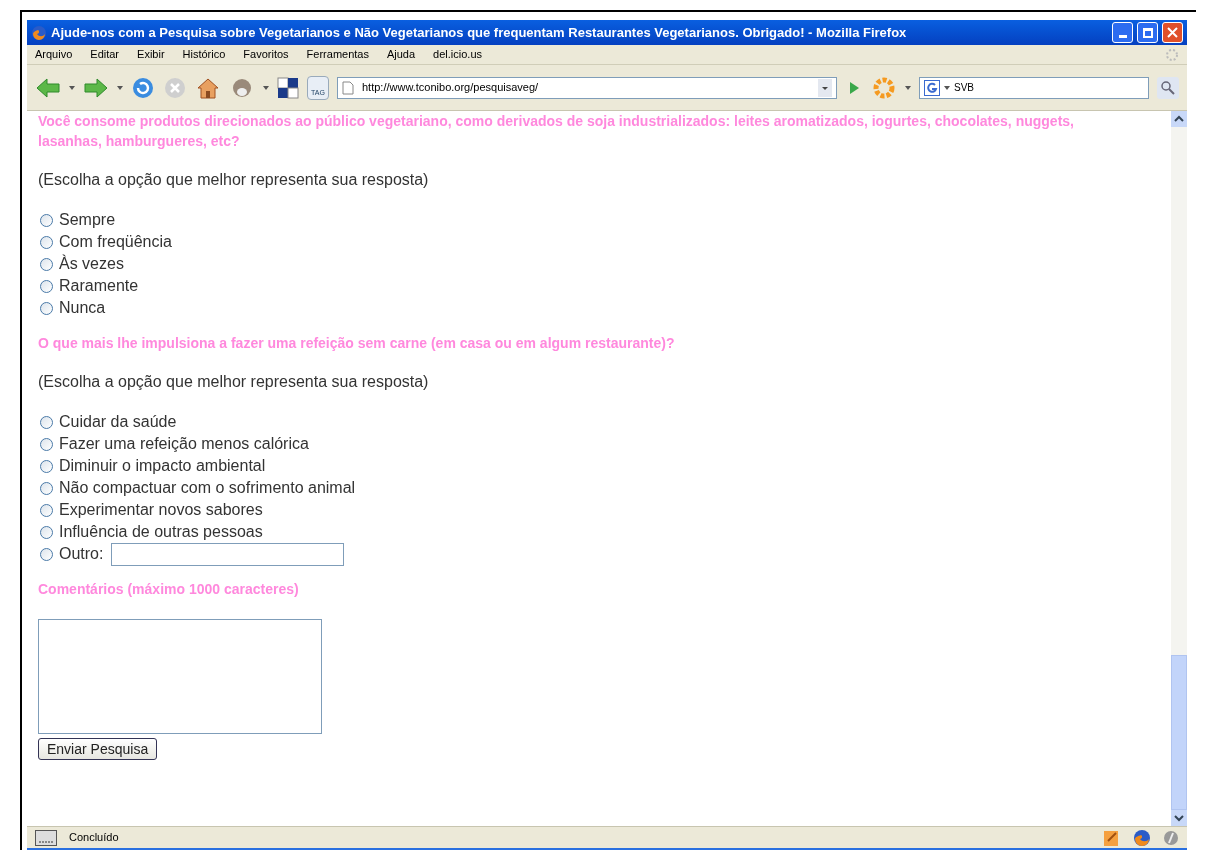  I want to click on window-title: Ajude-nos com a Pesquisa sobre Vegetarianos e Não Vegetarianos que frequentam Restaurantes Vegetarianos. Obrigado! - Mozilla Firefox, so click(479, 32).